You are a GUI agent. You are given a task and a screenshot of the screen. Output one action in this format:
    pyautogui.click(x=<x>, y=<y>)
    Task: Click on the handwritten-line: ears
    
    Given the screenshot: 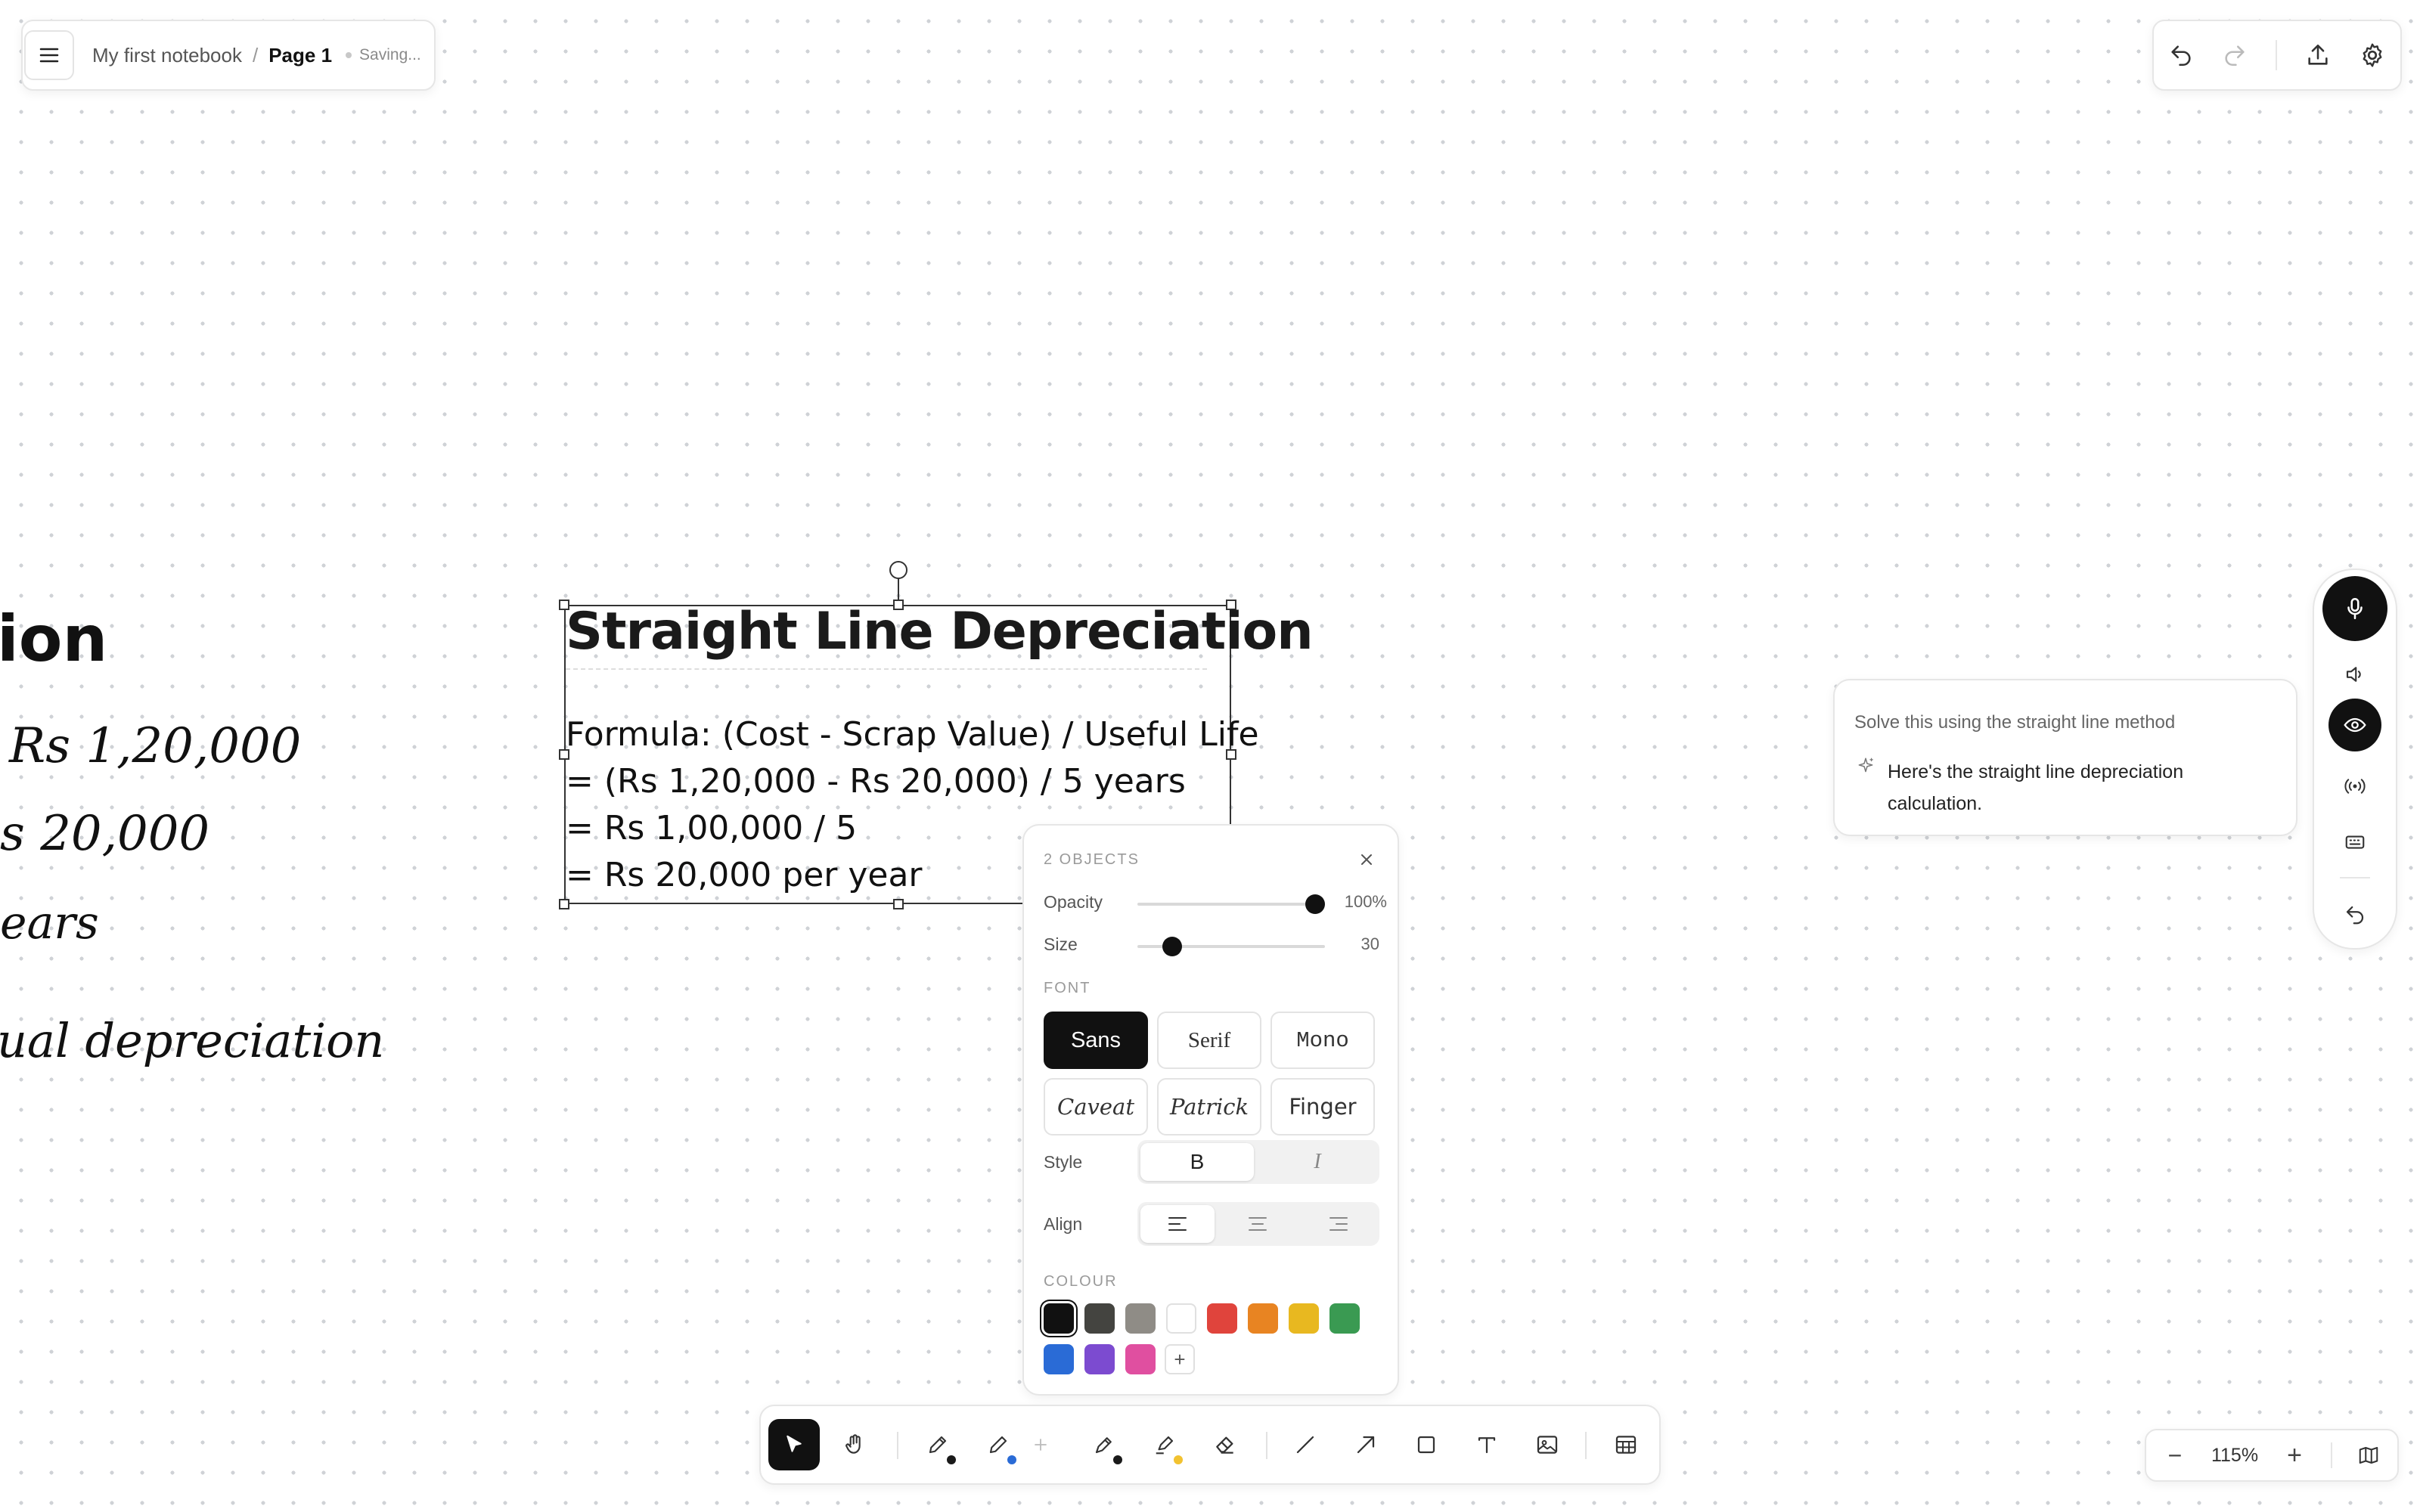 What is the action you would take?
    pyautogui.click(x=49, y=923)
    